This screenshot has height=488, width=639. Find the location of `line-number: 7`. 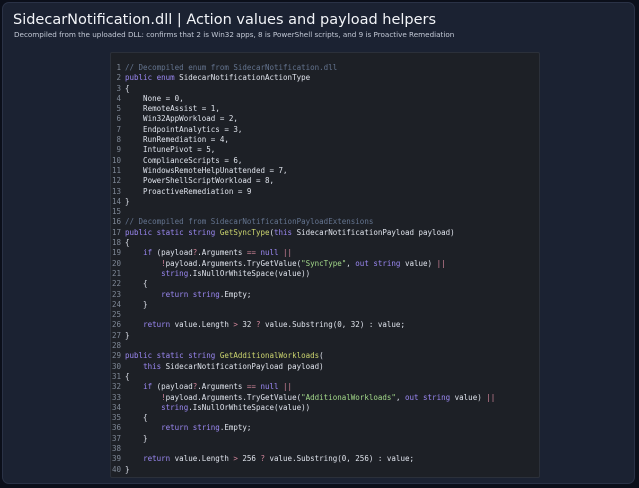

line-number: 7 is located at coordinates (118, 129).